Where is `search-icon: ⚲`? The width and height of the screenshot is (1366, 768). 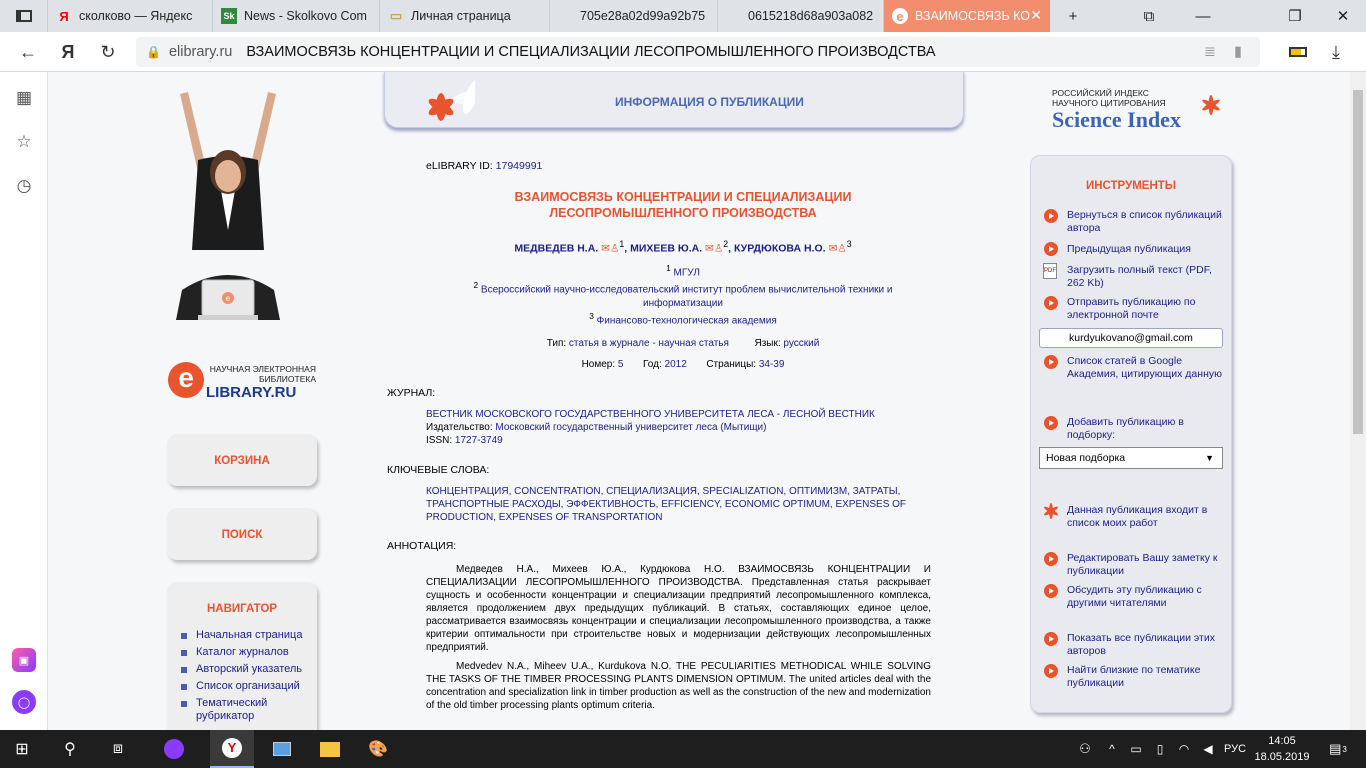
search-icon: ⚲ is located at coordinates (70, 749).